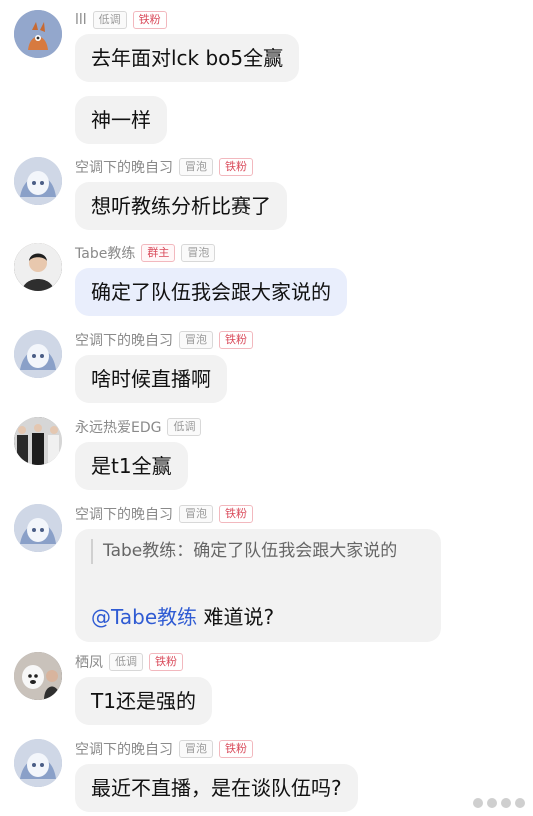 The height and width of the screenshot is (816, 533). What do you see at coordinates (105, 253) in the screenshot?
I see `sender-name: Tabe教练` at bounding box center [105, 253].